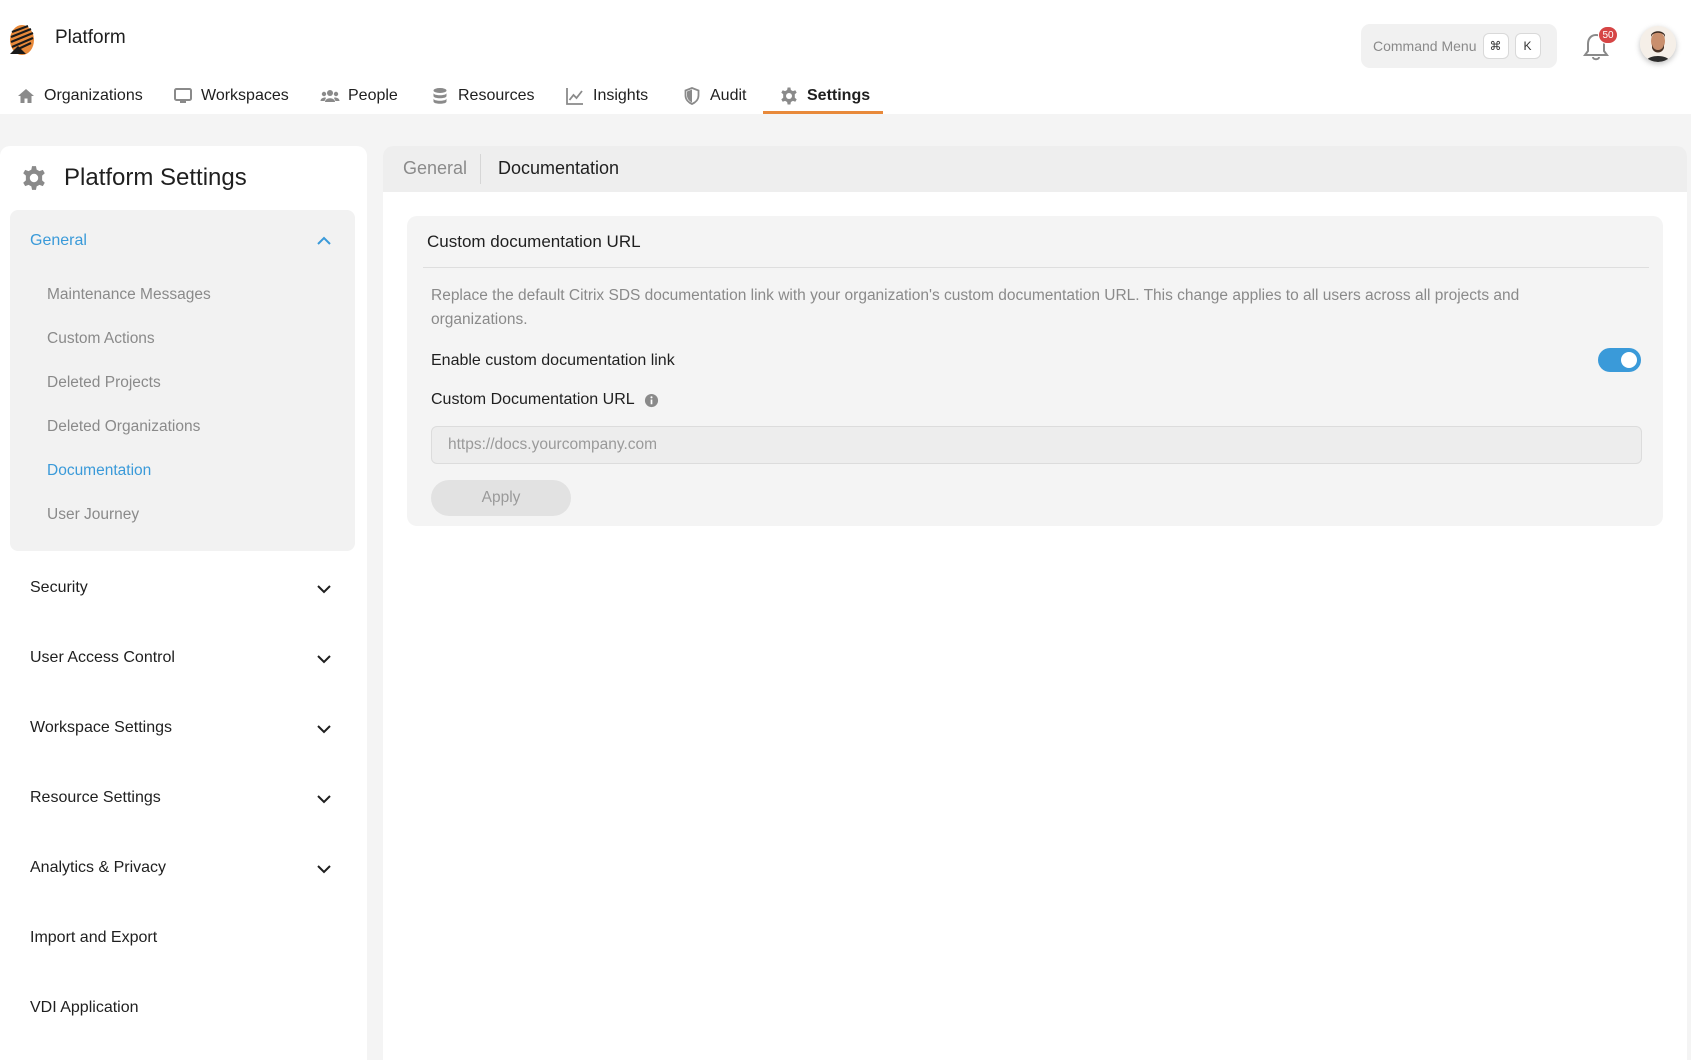 Image resolution: width=1691 pixels, height=1060 pixels. I want to click on tab-documentation: Documentation, so click(558, 168).